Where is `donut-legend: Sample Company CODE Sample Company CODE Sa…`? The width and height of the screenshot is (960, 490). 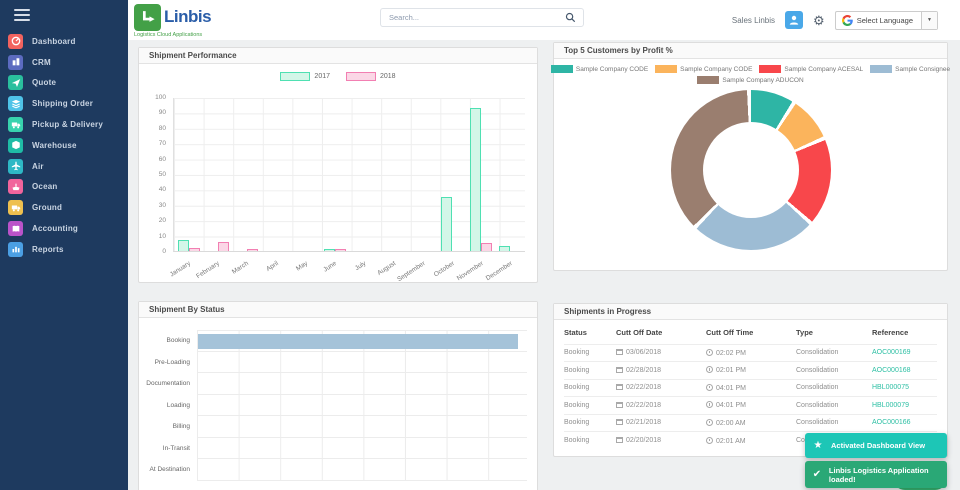
donut-legend: Sample Company CODE Sample Company CODE Sa… is located at coordinates (750, 74).